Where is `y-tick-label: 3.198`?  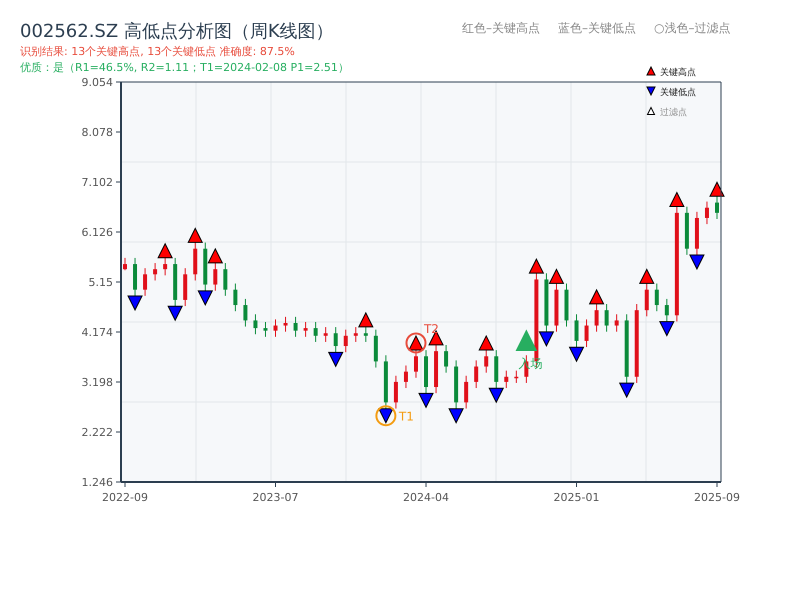
y-tick-label: 3.198 is located at coordinates (97, 382).